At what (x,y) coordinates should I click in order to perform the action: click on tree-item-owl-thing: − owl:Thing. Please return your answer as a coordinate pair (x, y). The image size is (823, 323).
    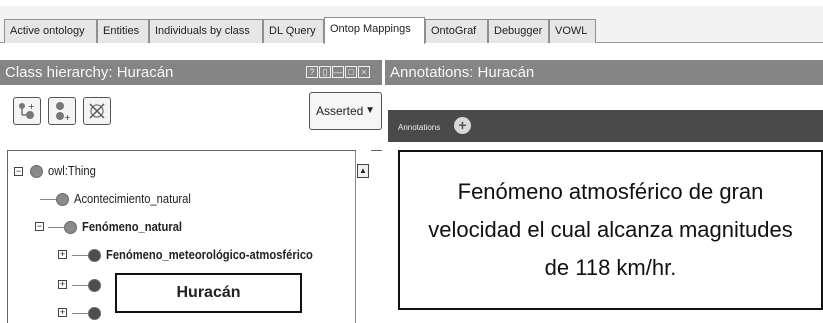
    Looking at the image, I should click on (175, 172).